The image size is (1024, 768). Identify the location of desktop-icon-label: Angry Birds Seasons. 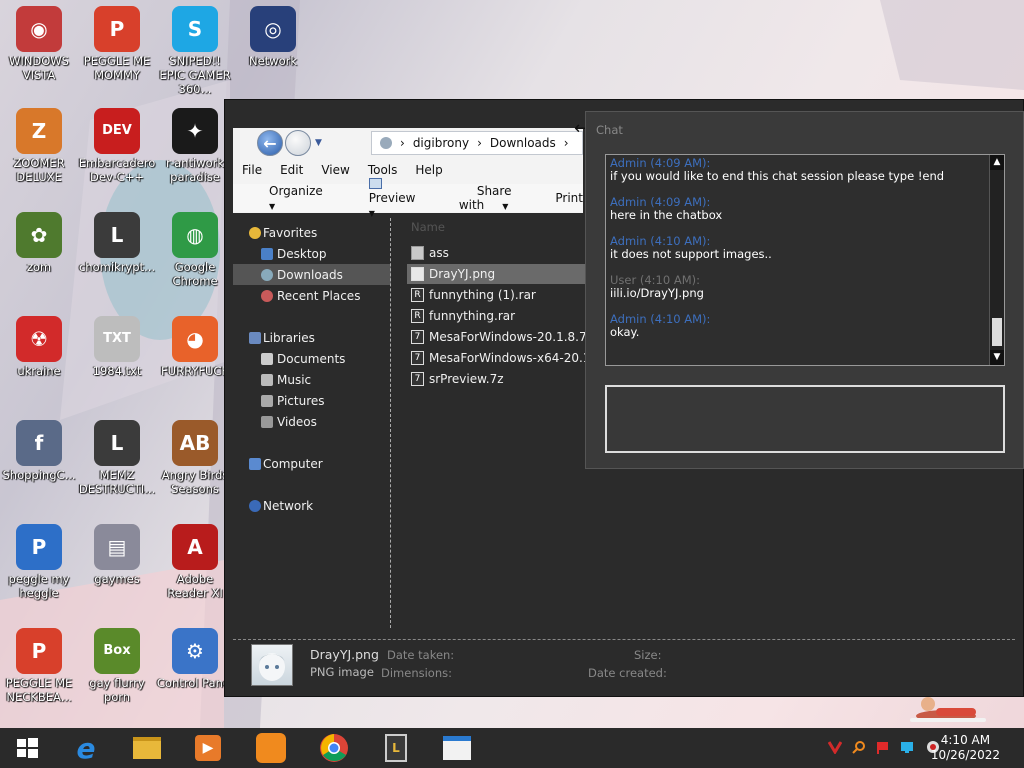
(195, 482).